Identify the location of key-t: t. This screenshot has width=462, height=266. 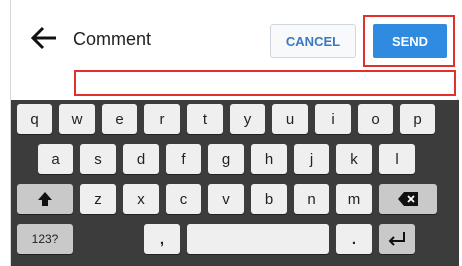
(205, 119).